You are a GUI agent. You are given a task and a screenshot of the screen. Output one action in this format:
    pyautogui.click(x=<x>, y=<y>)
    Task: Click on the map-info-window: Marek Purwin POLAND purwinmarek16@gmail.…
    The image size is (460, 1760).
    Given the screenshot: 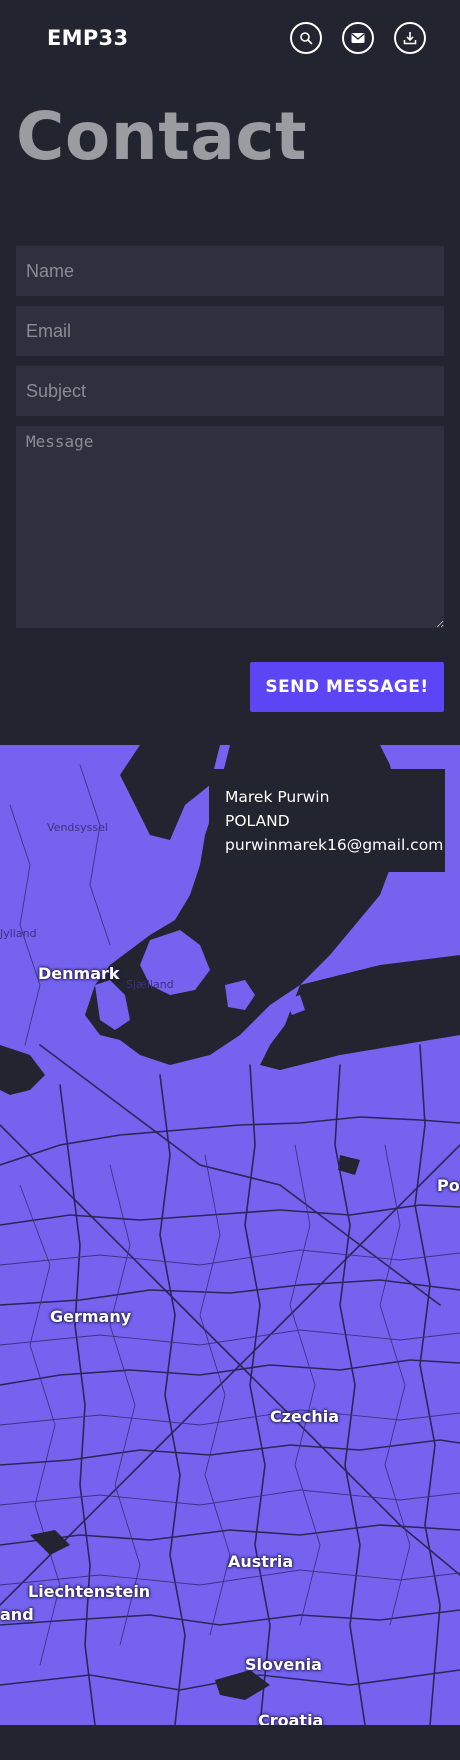 What is the action you would take?
    pyautogui.click(x=327, y=820)
    